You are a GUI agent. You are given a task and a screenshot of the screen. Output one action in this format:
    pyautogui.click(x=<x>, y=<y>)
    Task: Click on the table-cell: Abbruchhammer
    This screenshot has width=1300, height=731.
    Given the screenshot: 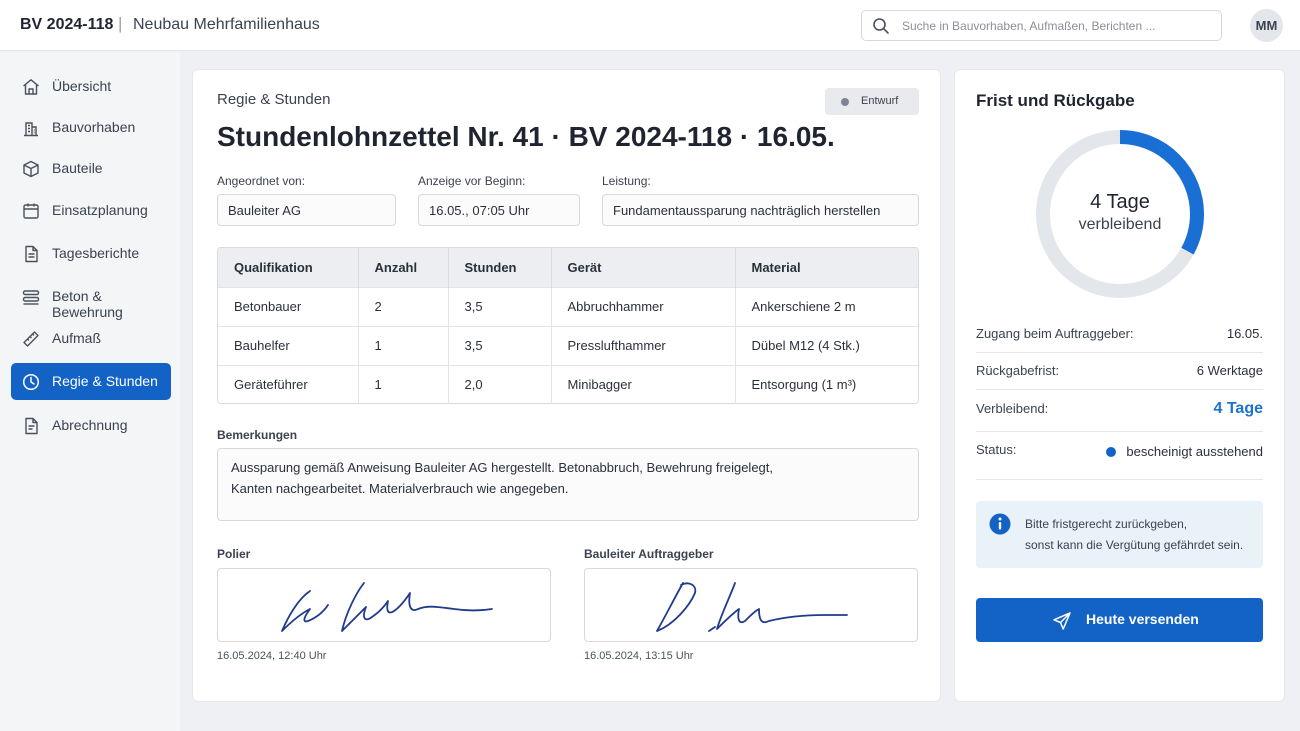 What is the action you would take?
    pyautogui.click(x=643, y=306)
    